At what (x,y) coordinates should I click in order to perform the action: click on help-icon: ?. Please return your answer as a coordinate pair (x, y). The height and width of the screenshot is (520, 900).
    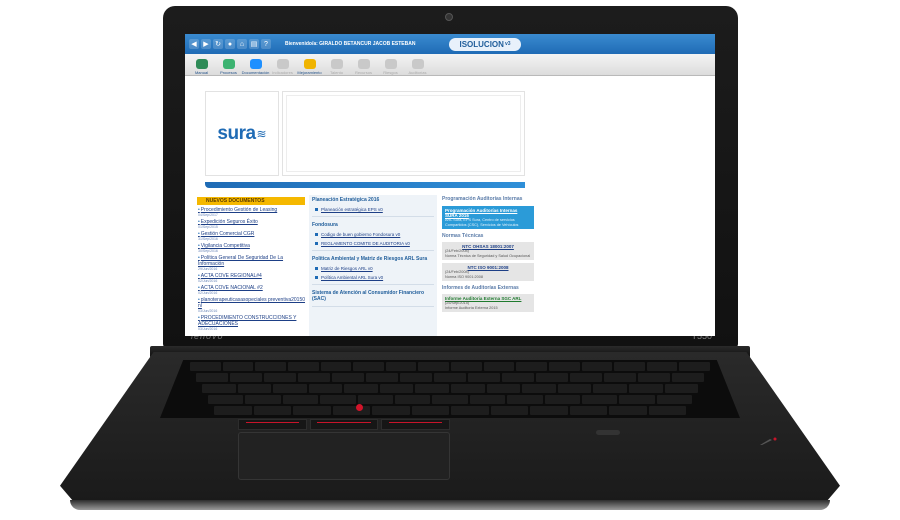
    Looking at the image, I should click on (266, 44).